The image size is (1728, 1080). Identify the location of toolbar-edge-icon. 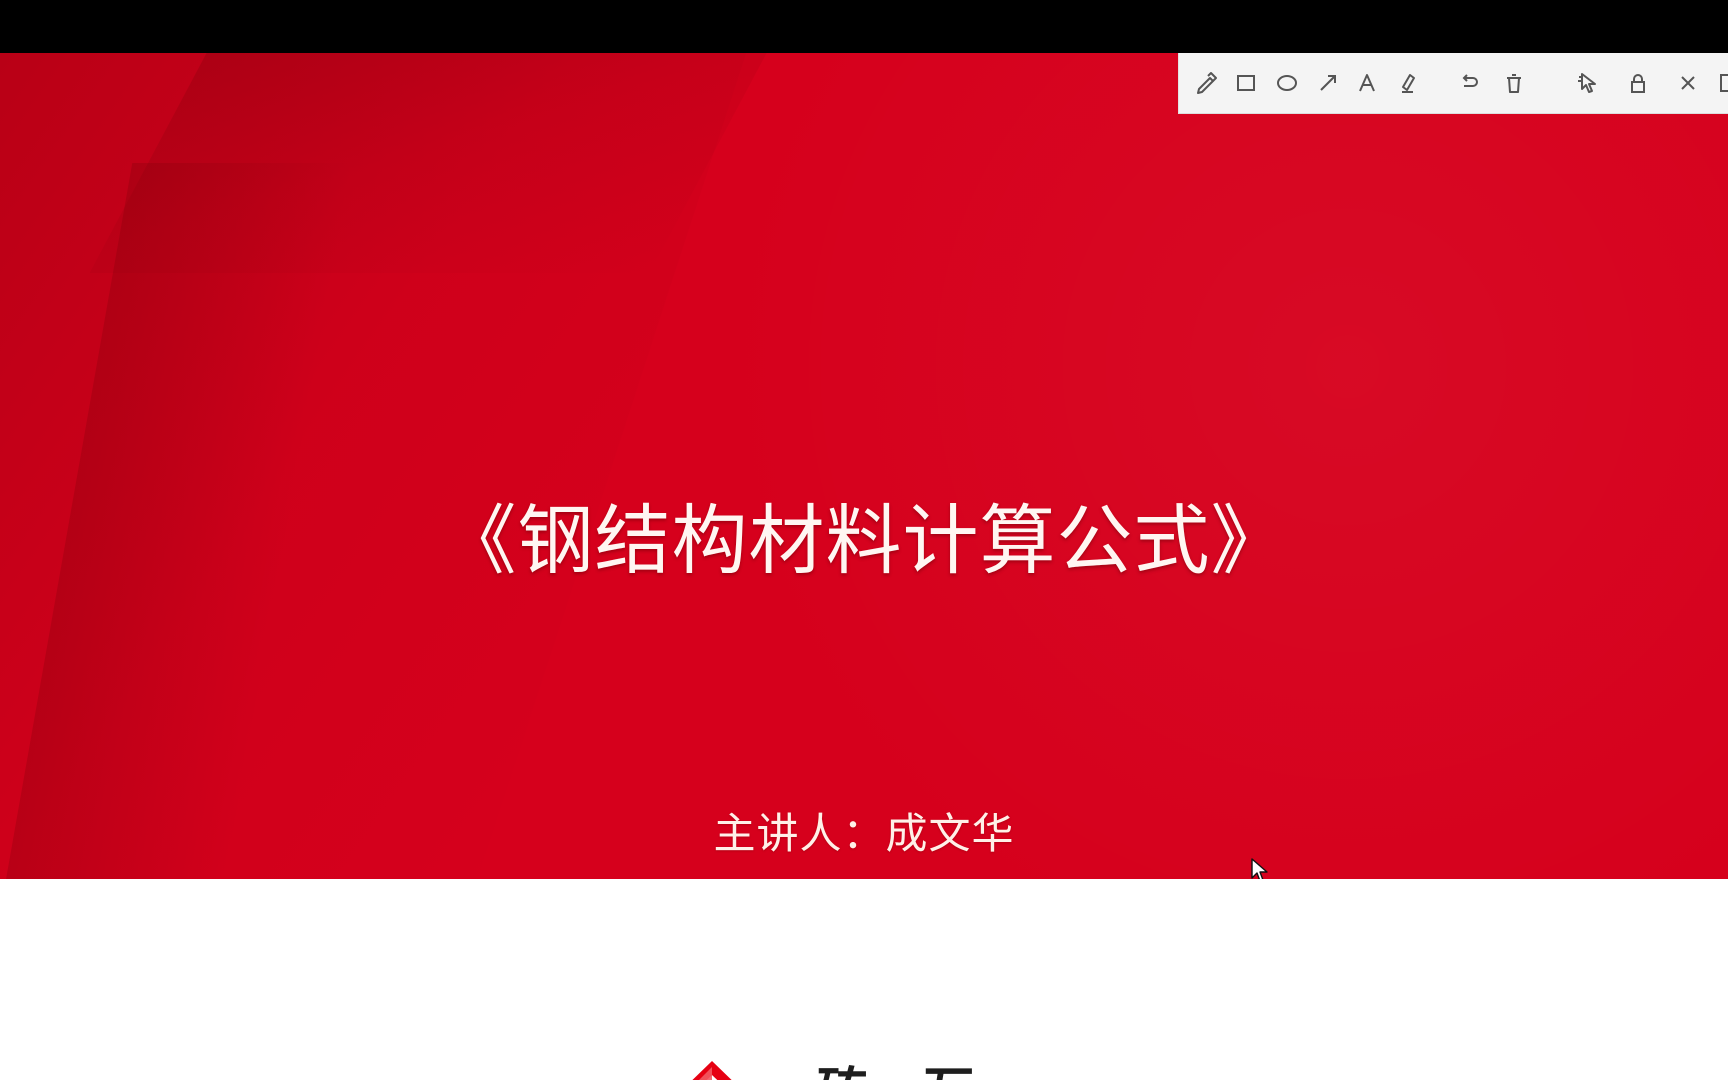
(1724, 83).